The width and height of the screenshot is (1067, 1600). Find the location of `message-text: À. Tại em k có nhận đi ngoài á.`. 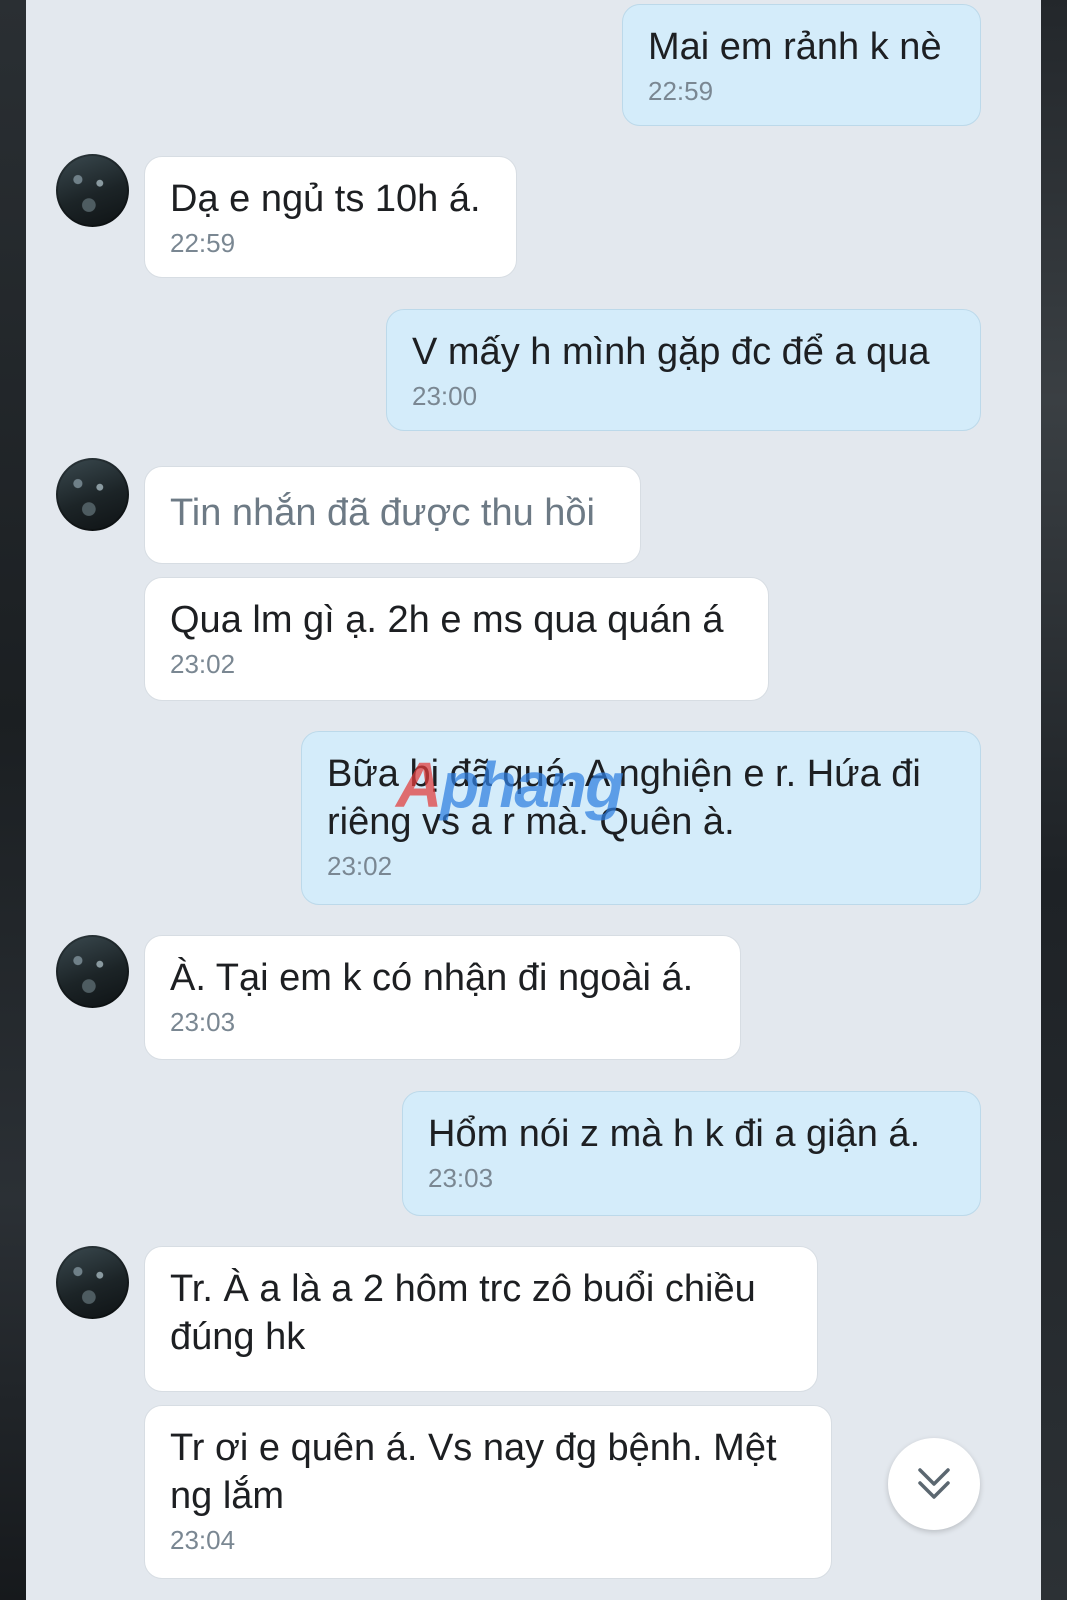

message-text: À. Tại em k có nhận đi ngoài á. is located at coordinates (432, 978).